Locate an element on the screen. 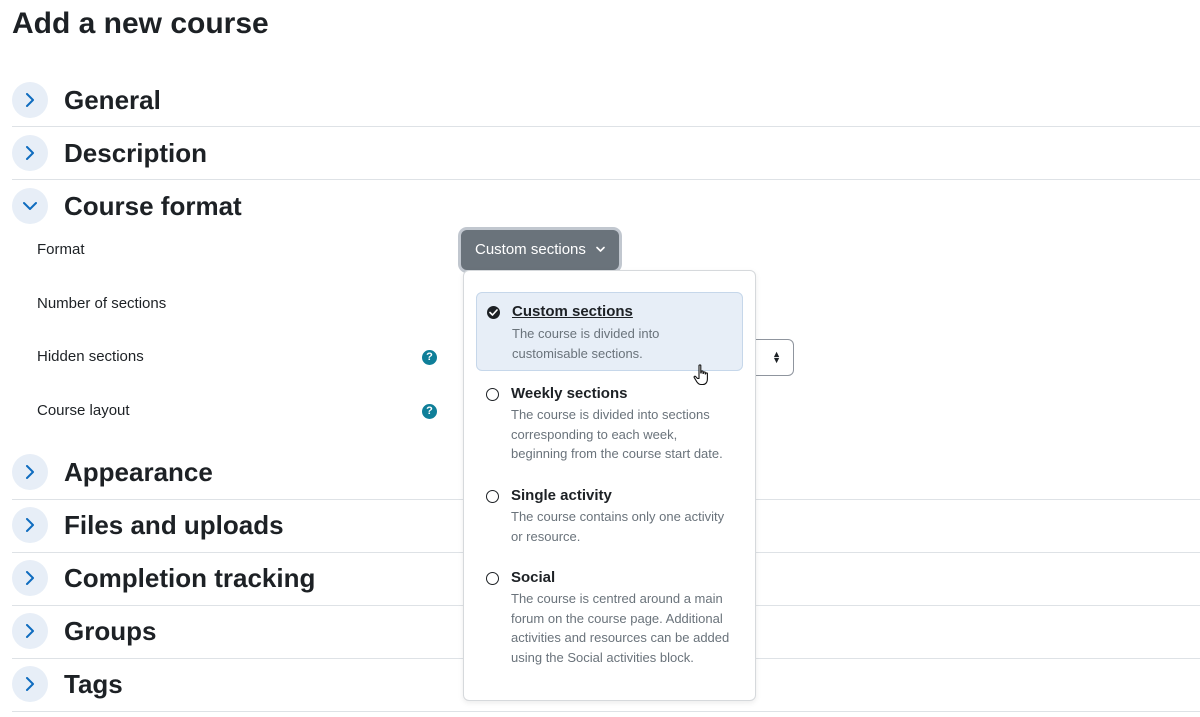  section-title-course-format: Course format is located at coordinates (153, 206).